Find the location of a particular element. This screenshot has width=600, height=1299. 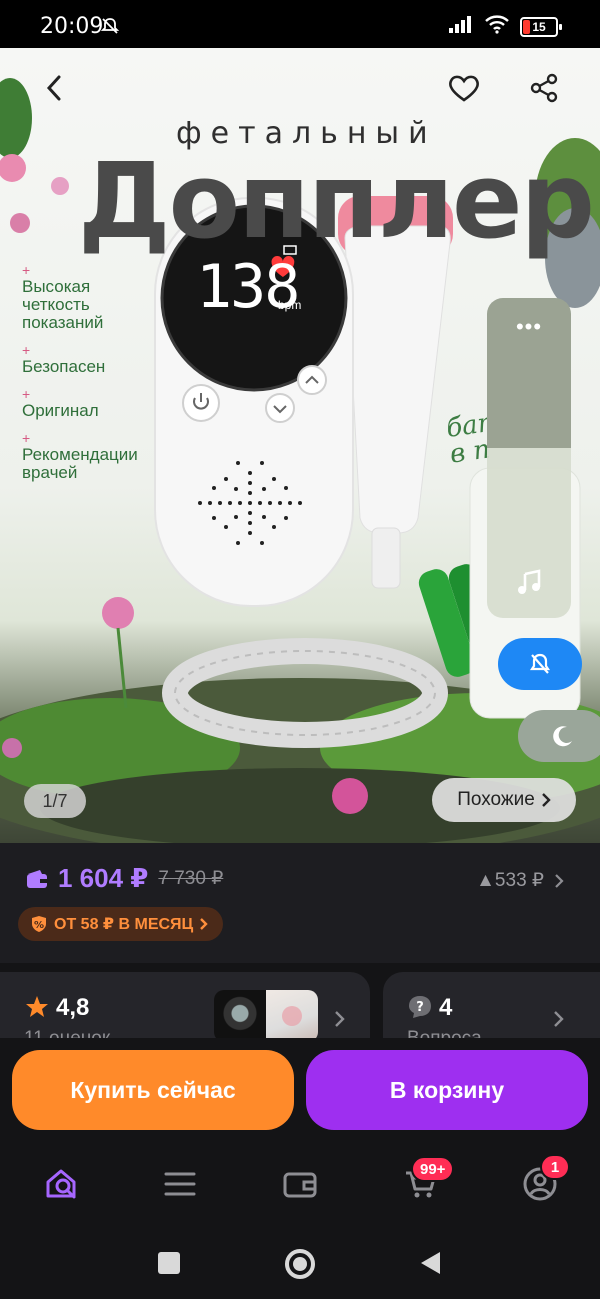

feature-item: + Безопасен is located at coordinates (64, 359).